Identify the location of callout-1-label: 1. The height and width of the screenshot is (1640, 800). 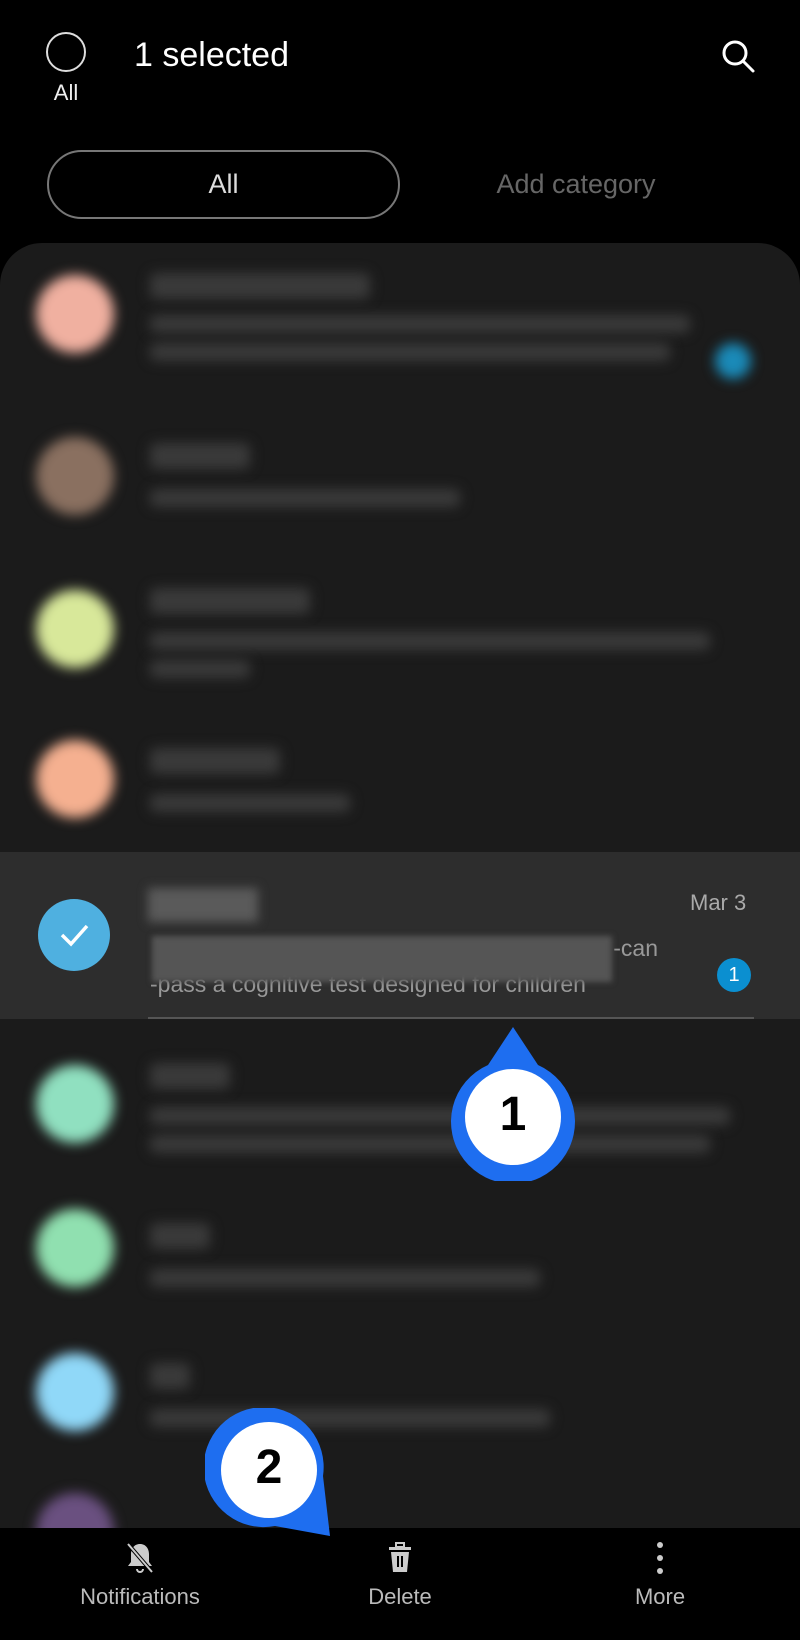
(513, 1114).